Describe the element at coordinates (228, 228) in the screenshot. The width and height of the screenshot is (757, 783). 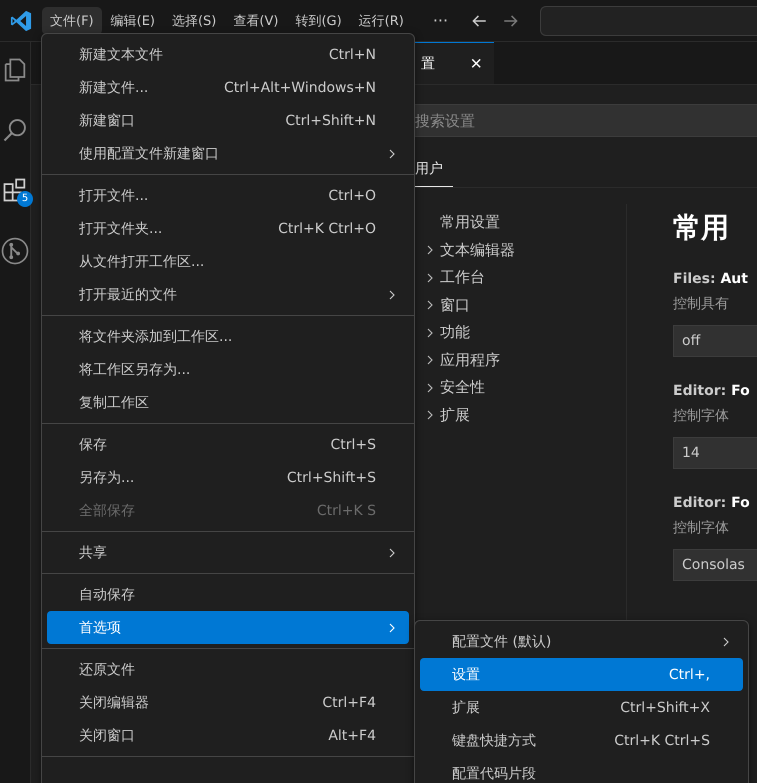
I see `menu-item: 打开文件夹... Ctrl+K Ctrl+O` at that location.